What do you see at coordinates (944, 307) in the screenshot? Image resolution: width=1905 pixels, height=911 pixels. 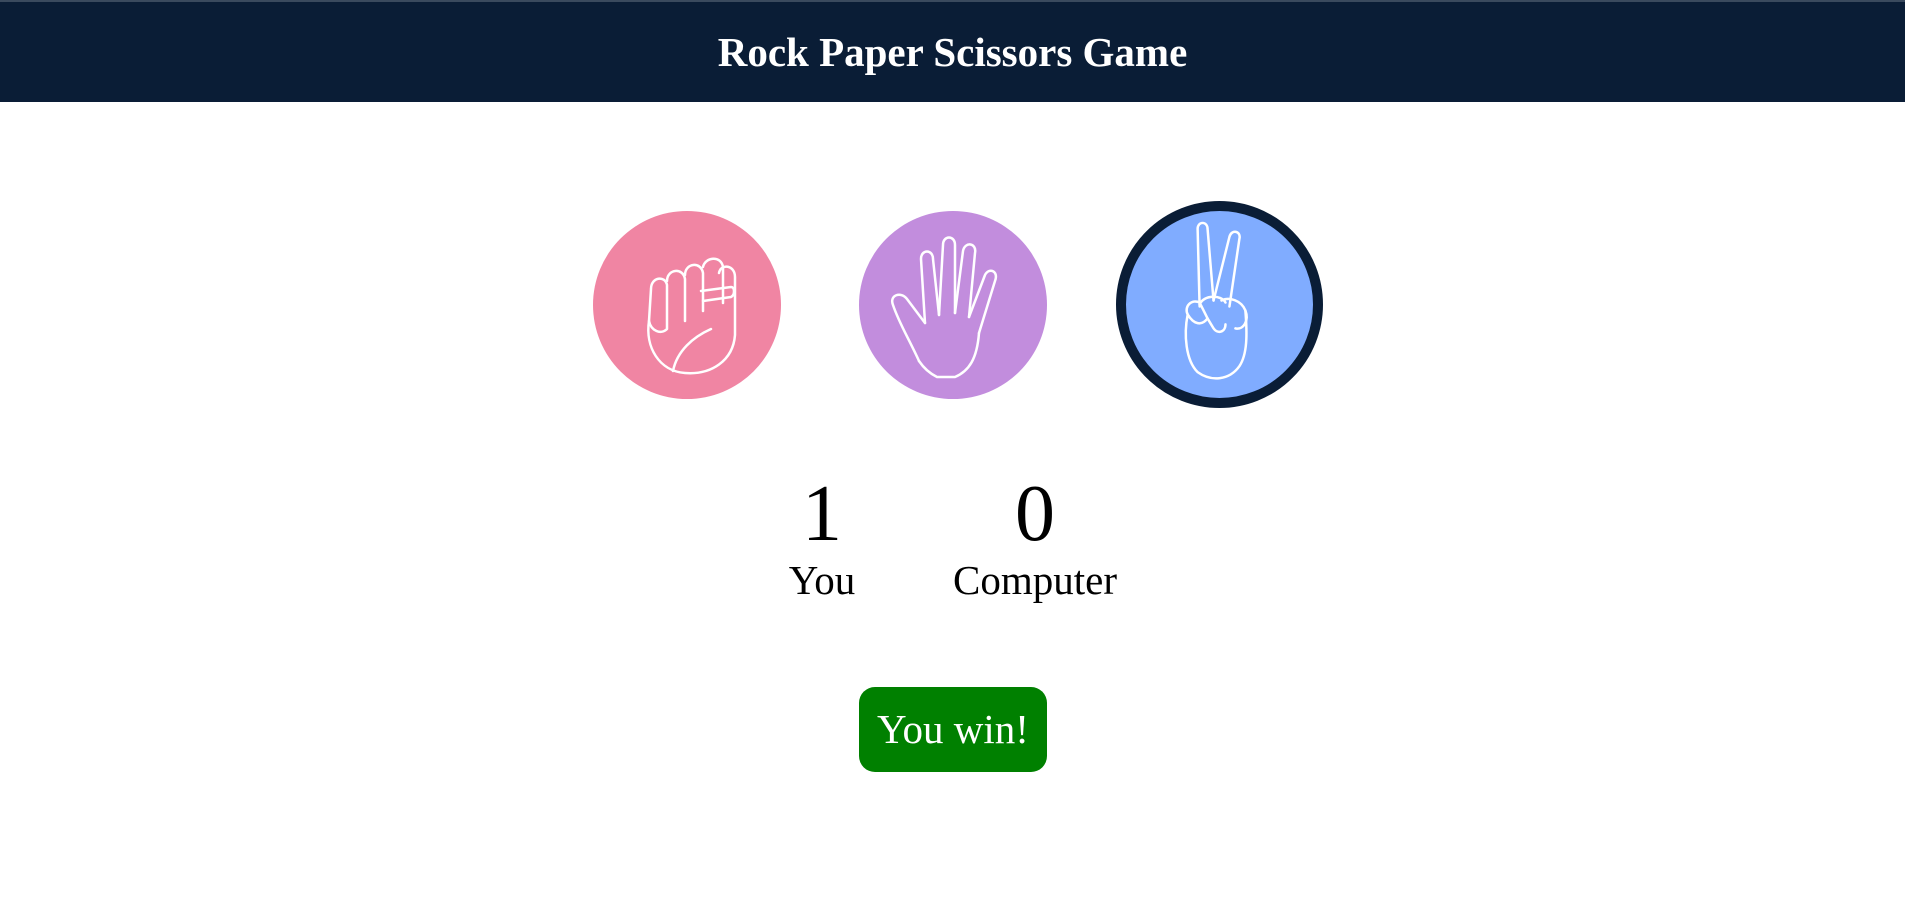 I see `open-palm-hand-icon` at bounding box center [944, 307].